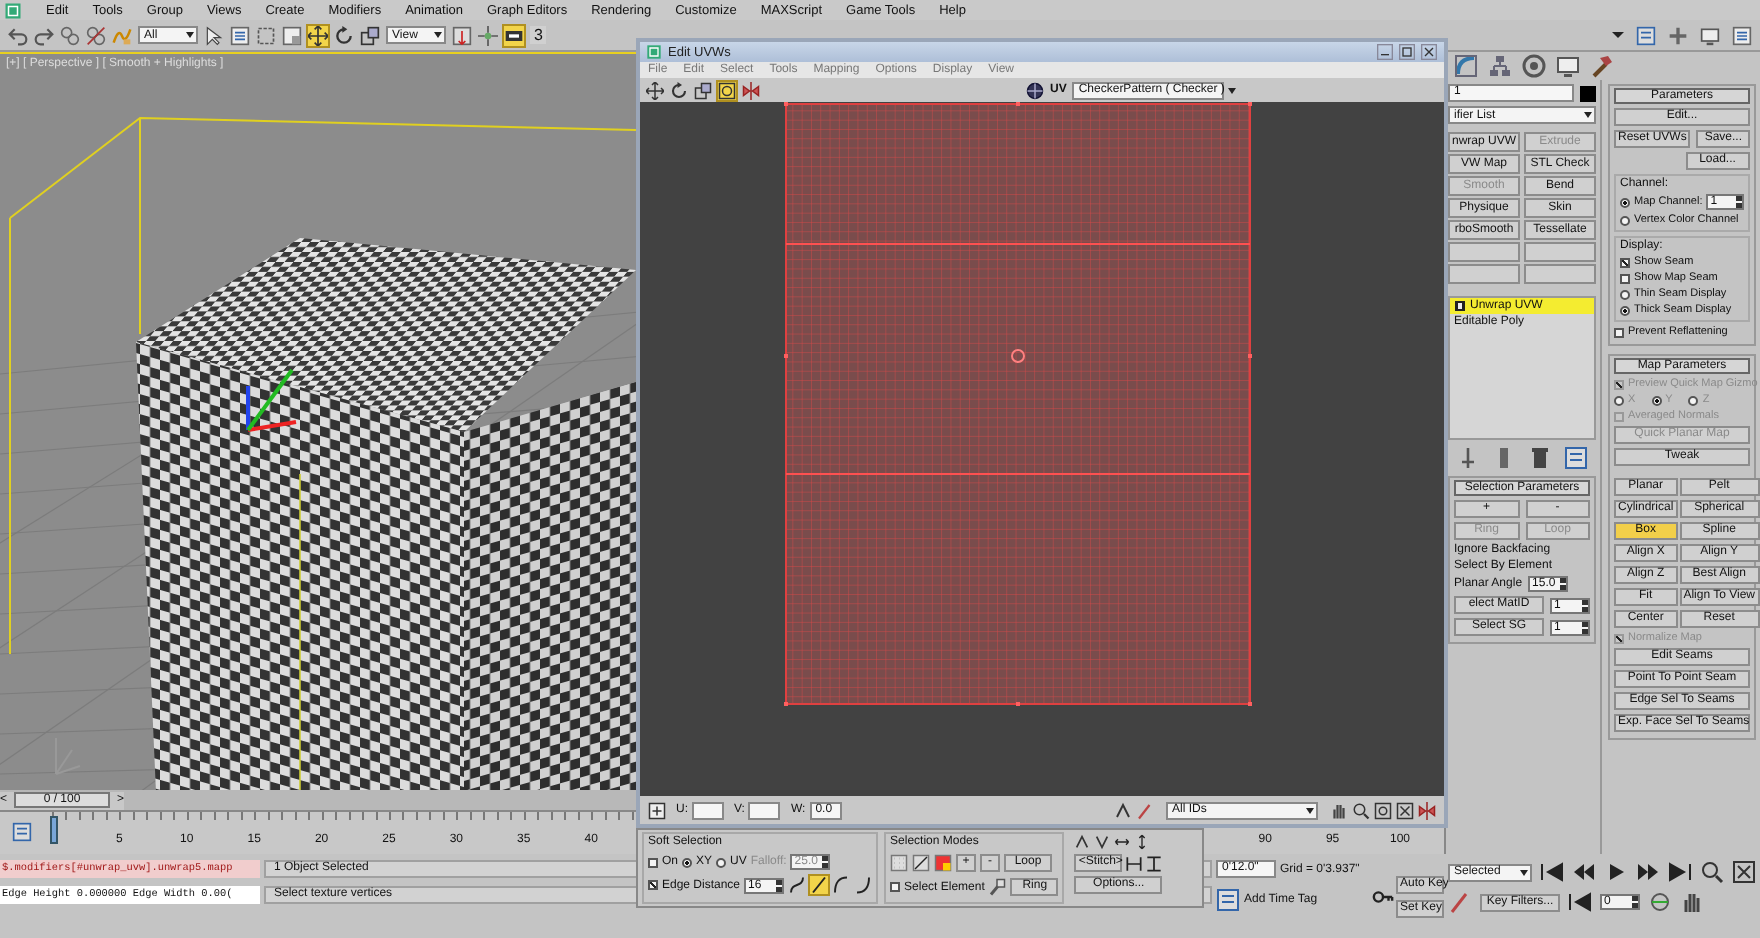 The height and width of the screenshot is (938, 1760). I want to click on window-min-icon, so click(1385, 52).